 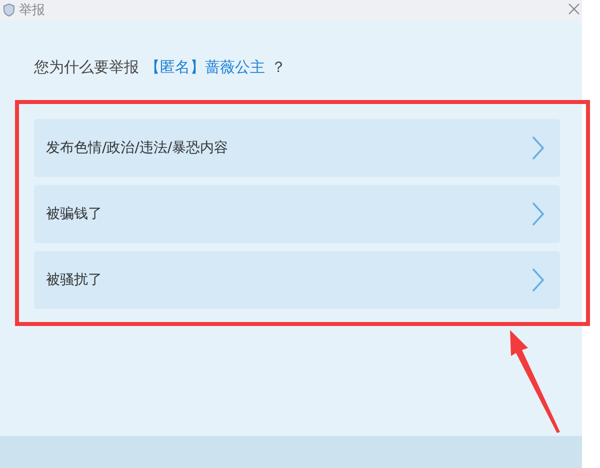 I want to click on question-text: 您为什么要举报, so click(x=86, y=67).